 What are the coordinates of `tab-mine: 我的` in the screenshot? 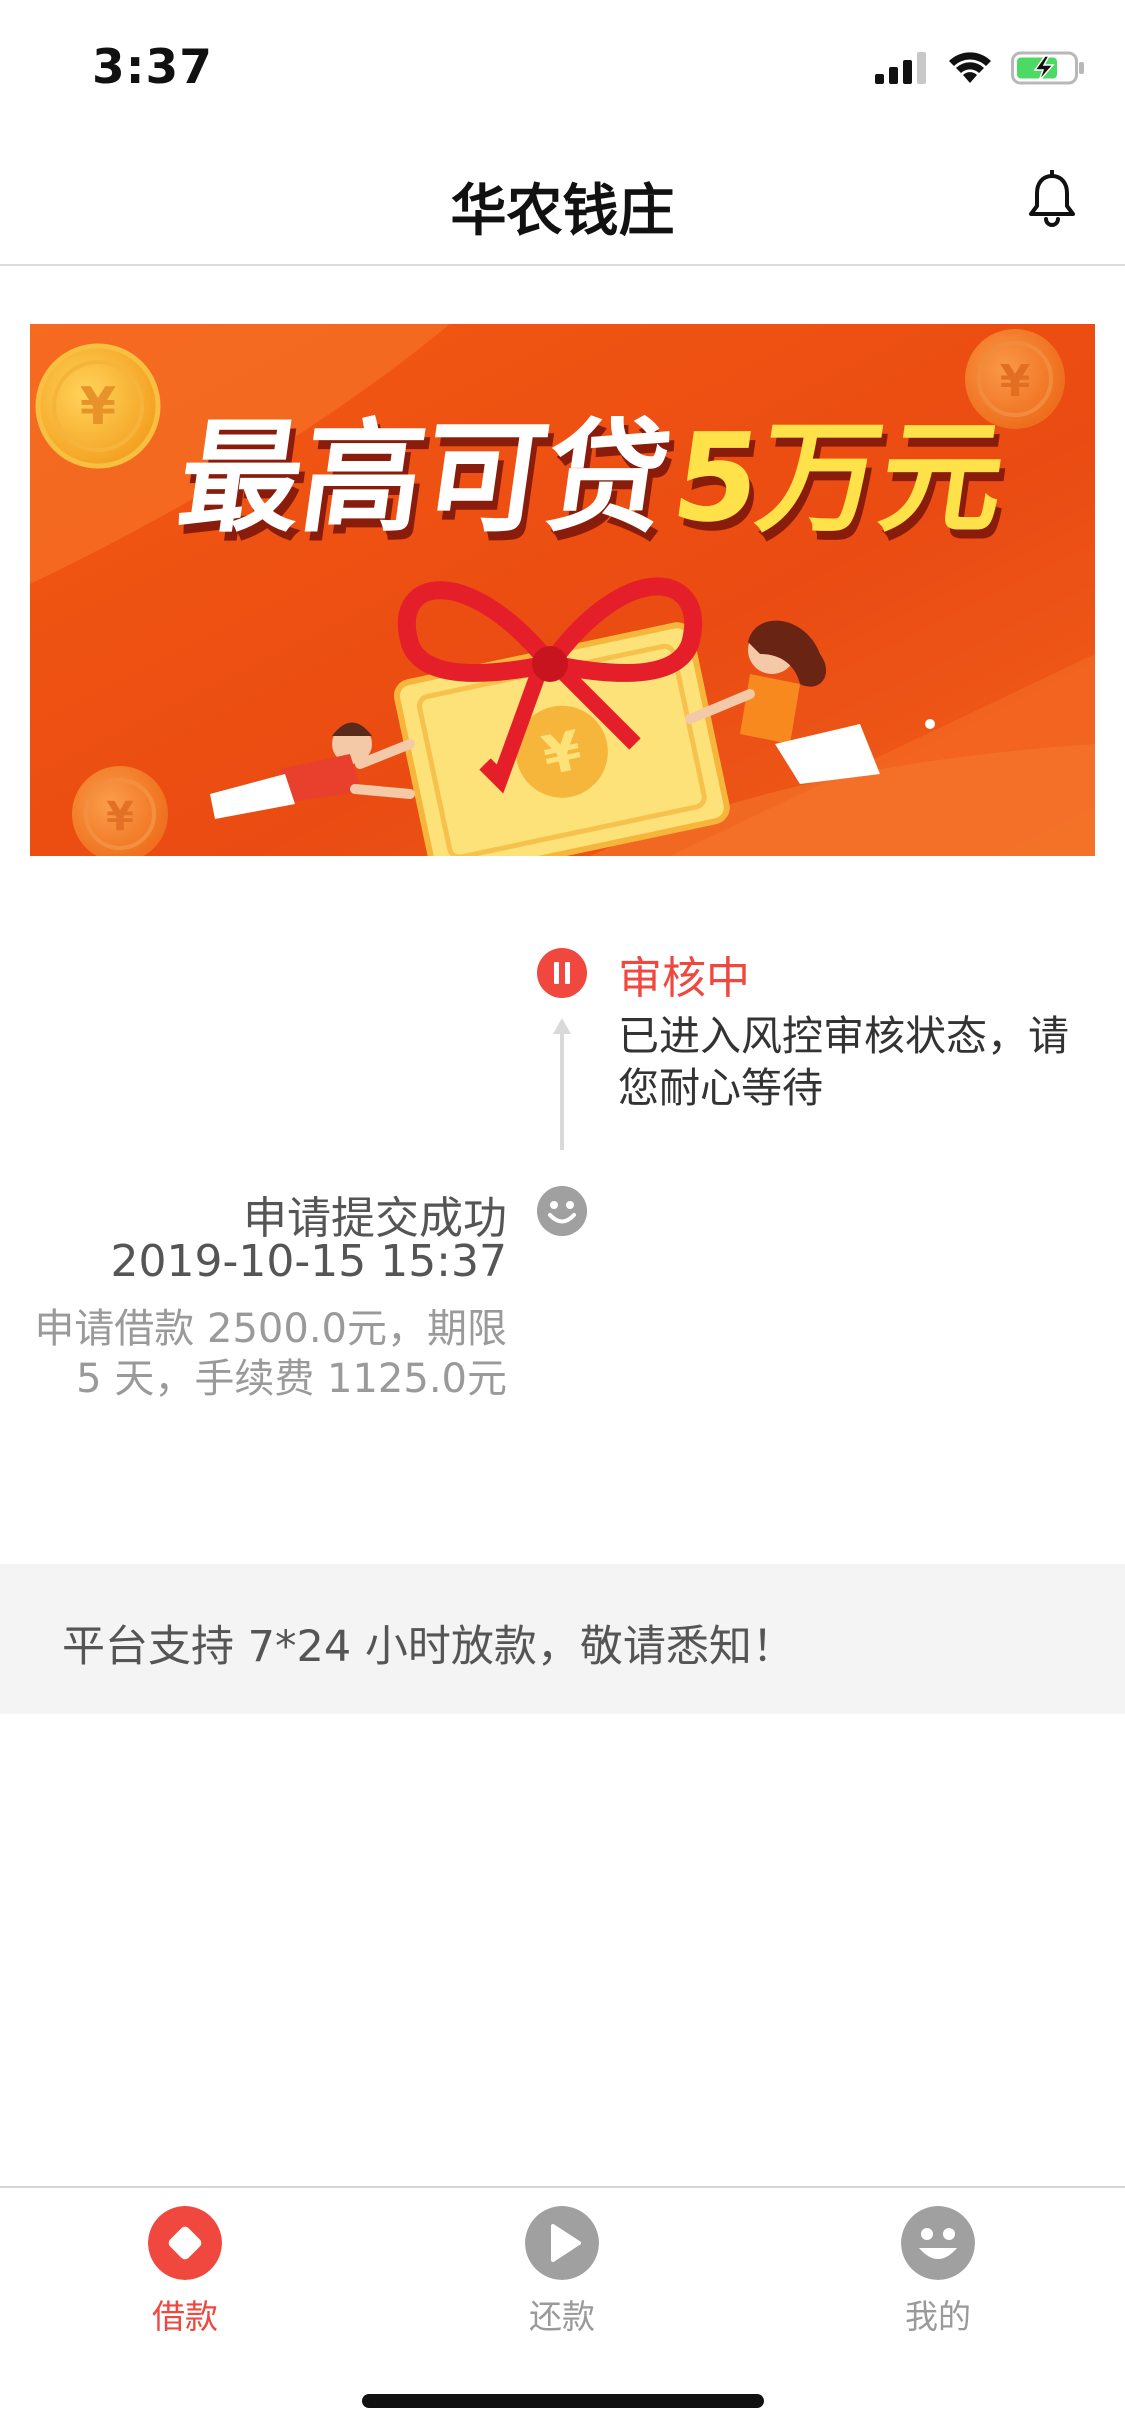 It's located at (938, 2272).